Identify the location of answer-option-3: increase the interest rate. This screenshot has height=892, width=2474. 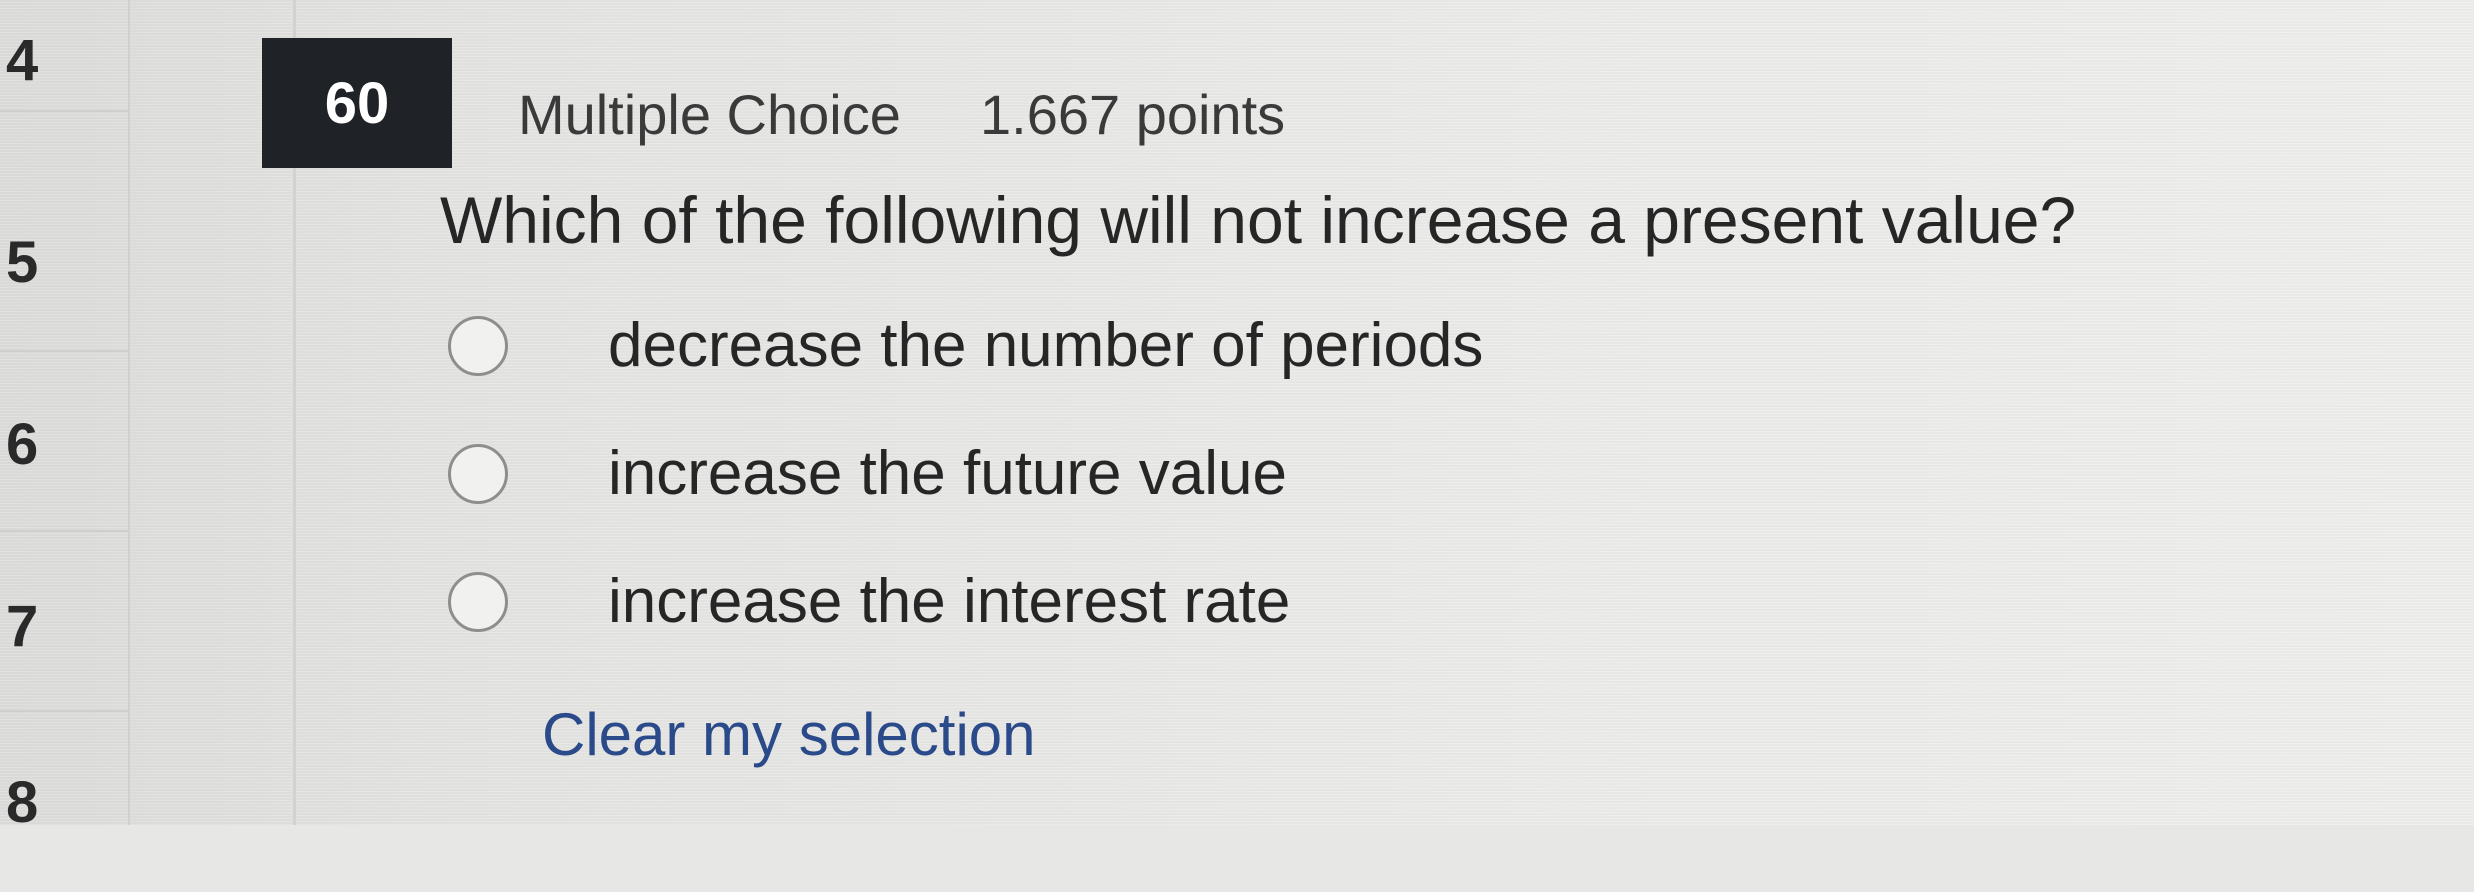
(990, 603).